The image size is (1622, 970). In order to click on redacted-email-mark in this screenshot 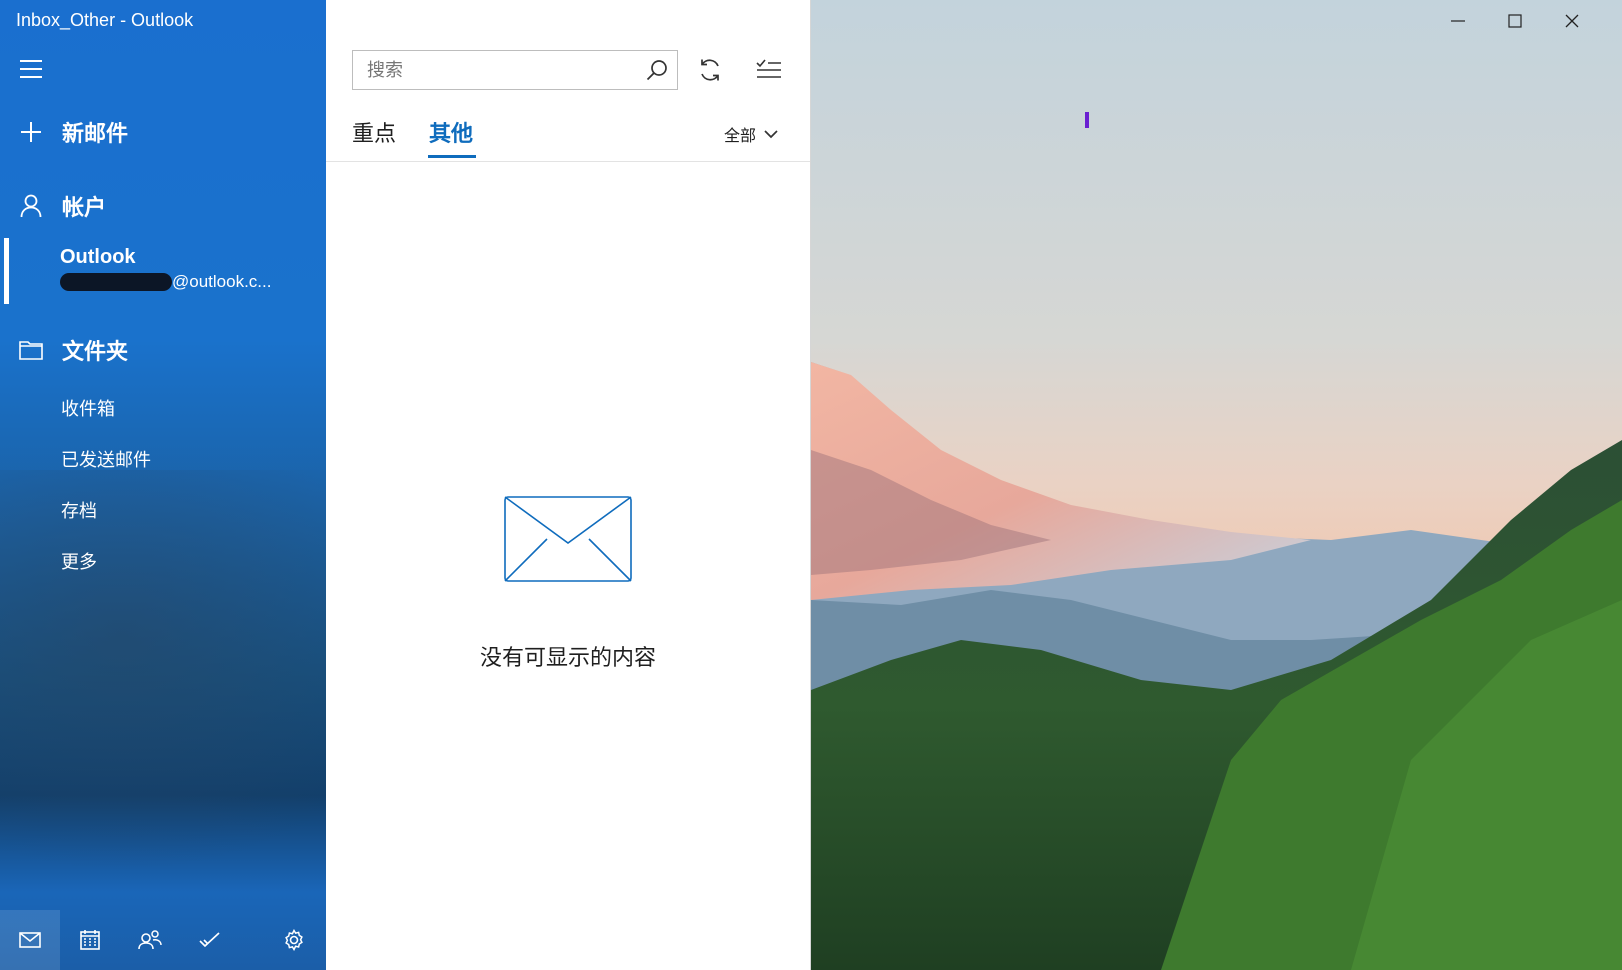, I will do `click(116, 282)`.